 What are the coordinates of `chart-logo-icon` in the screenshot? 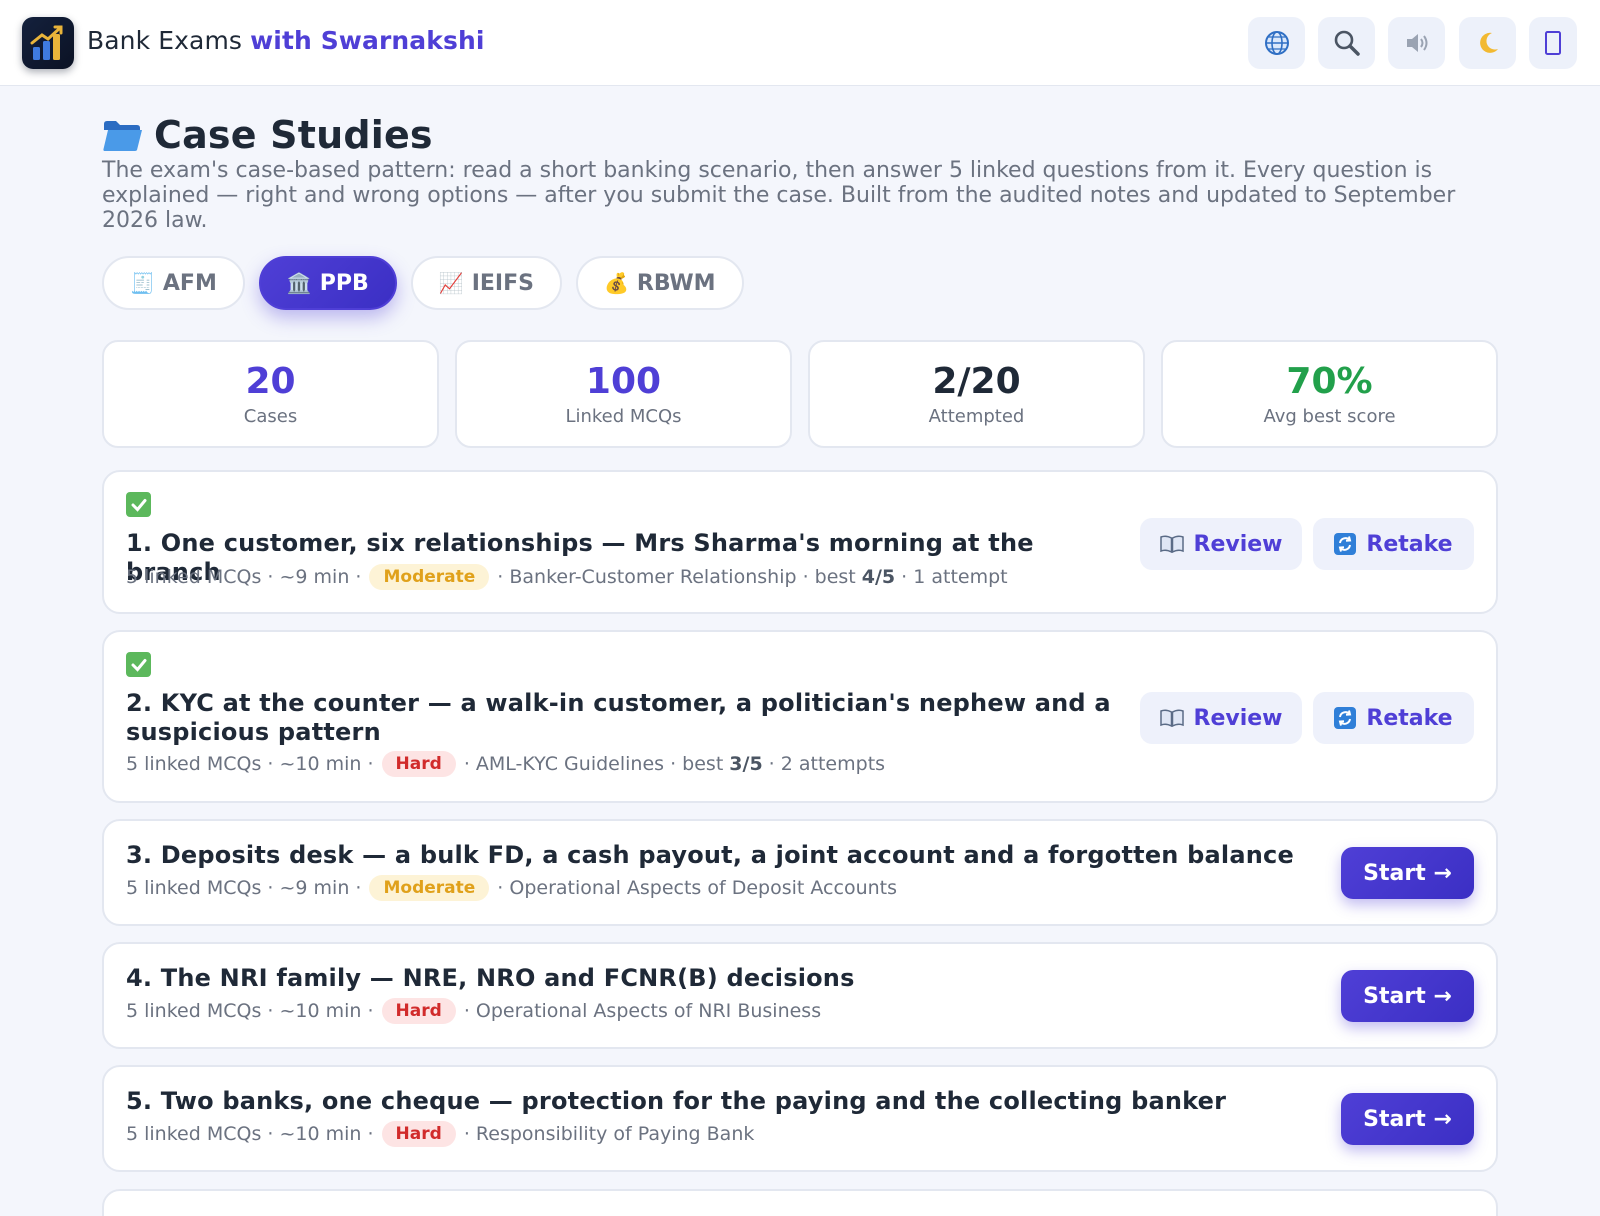 It's located at (46, 42).